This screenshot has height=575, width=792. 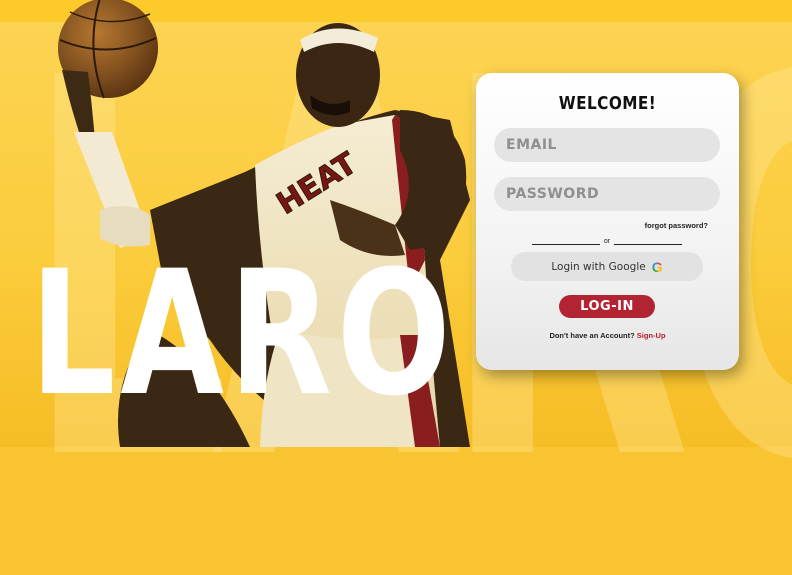 I want to click on signup-row: Don't have an Account? Sign-Up, so click(x=607, y=335).